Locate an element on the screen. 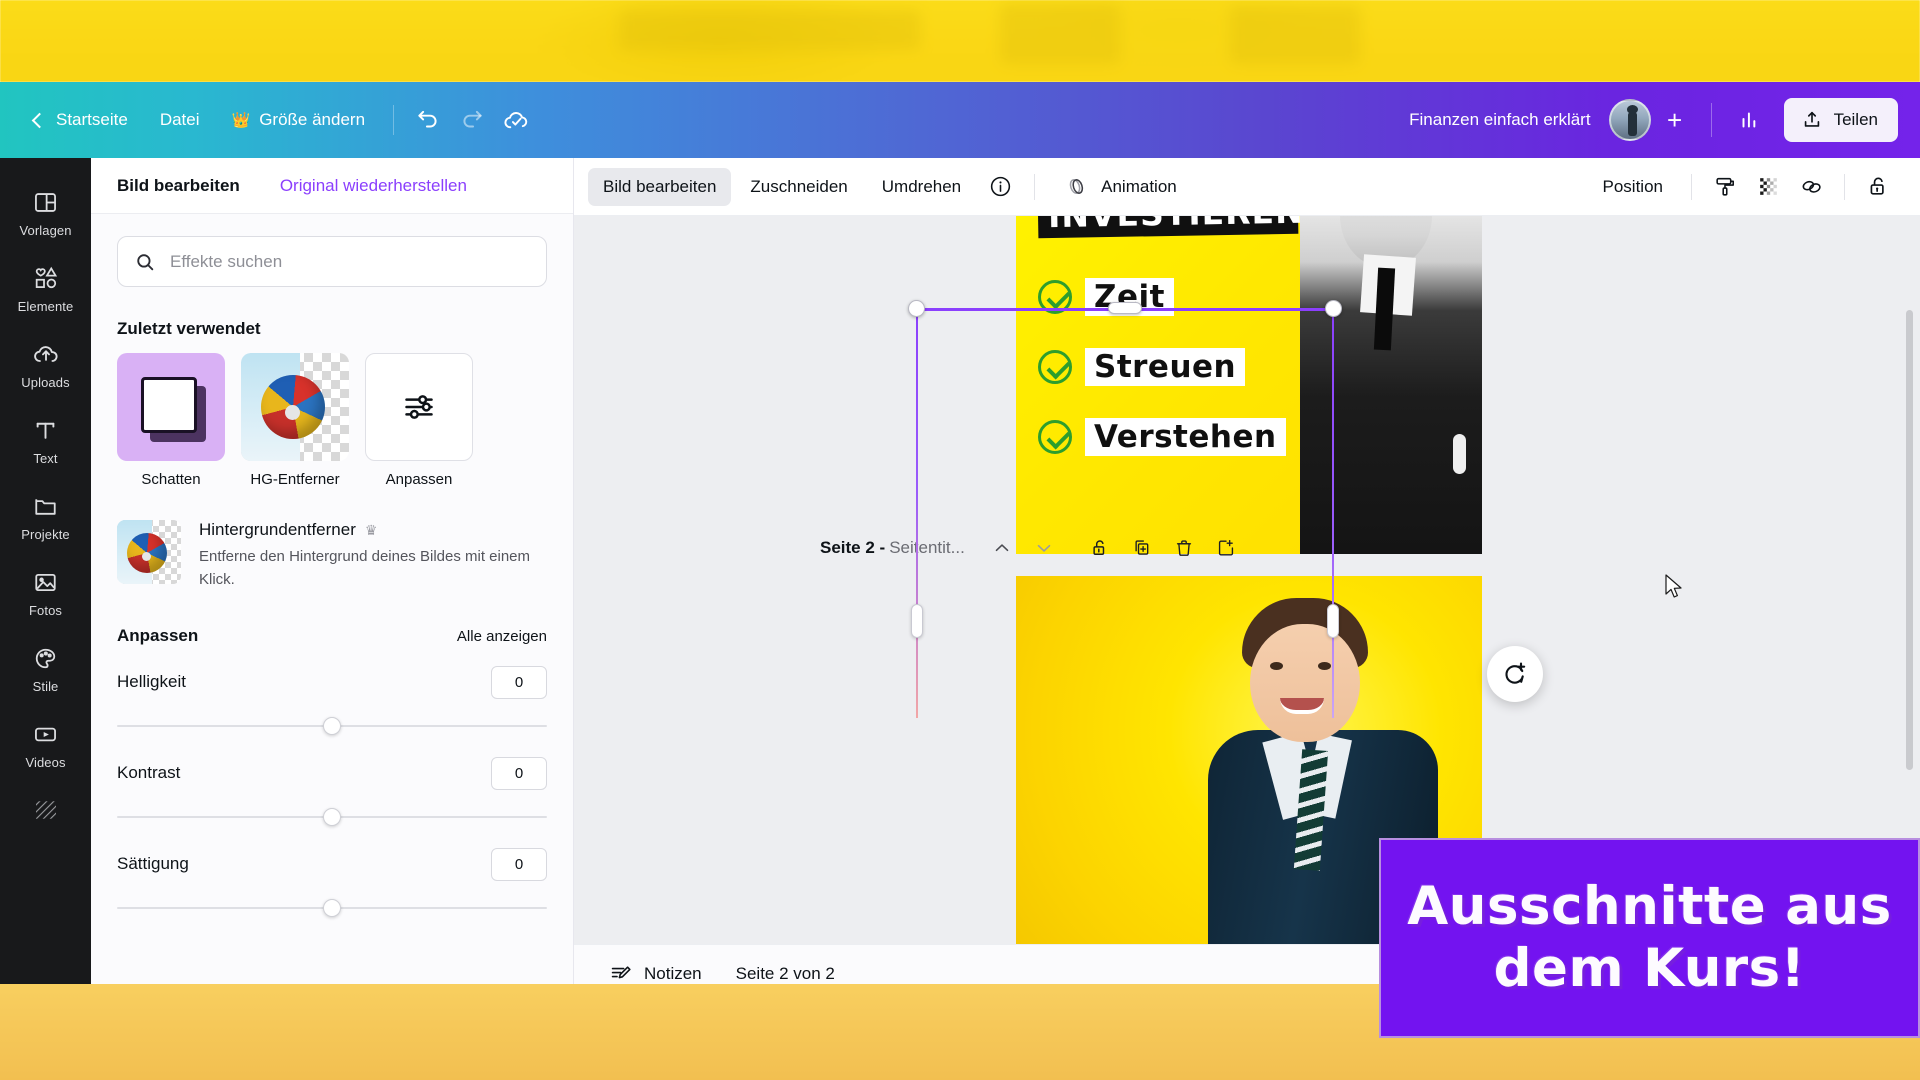 This screenshot has width=1920, height=1080. canvas-scrollbar is located at coordinates (1909, 540).